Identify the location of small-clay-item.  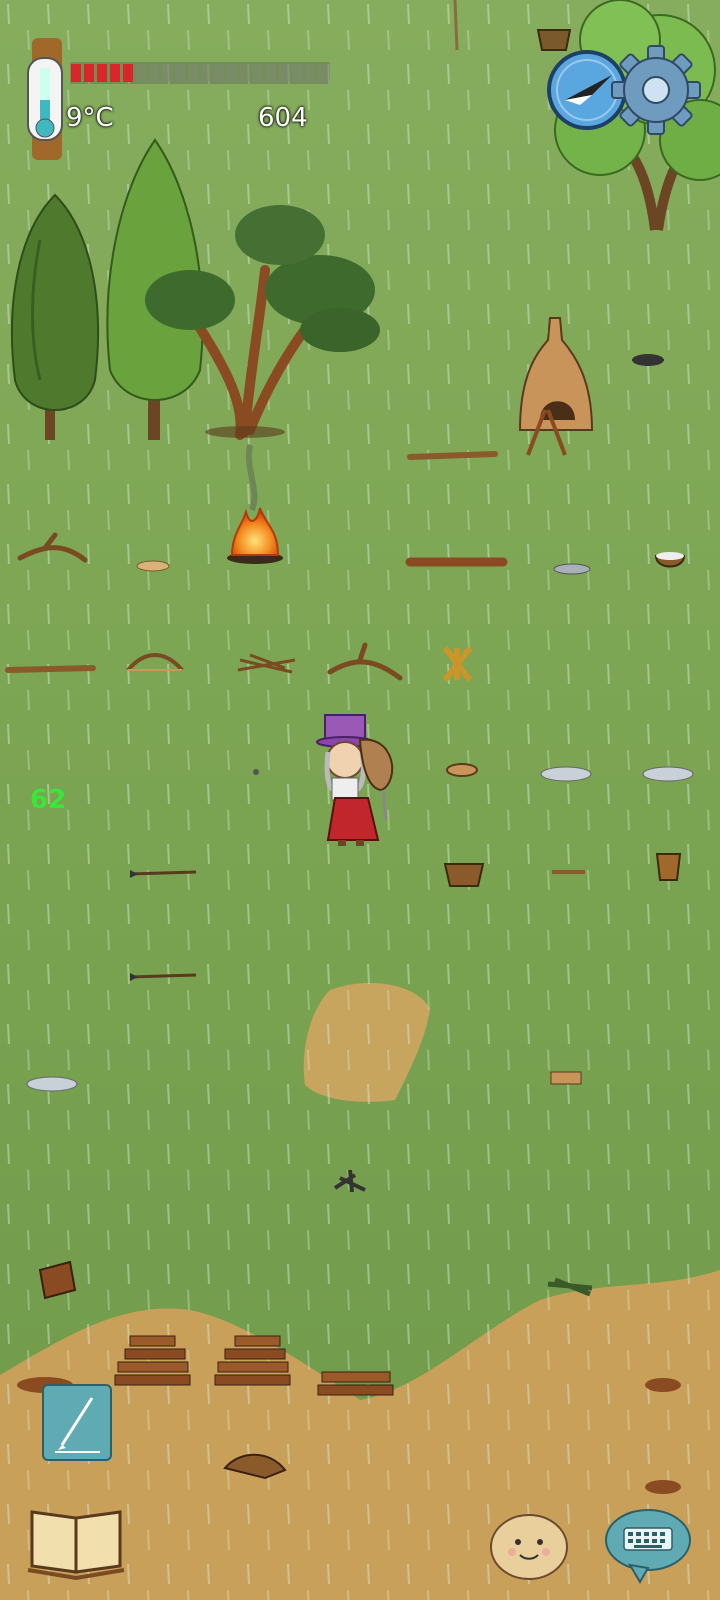
(566, 1078).